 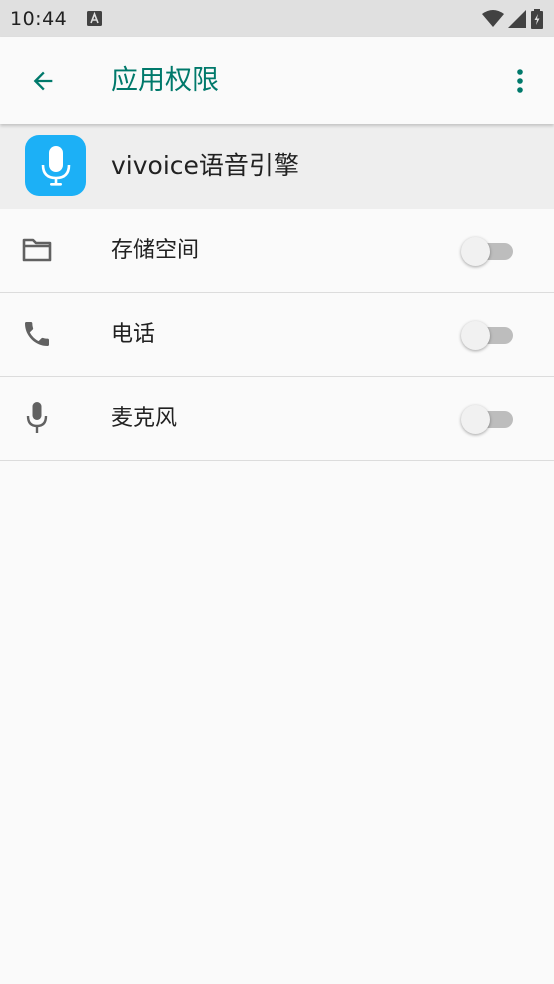 What do you see at coordinates (165, 80) in the screenshot?
I see `page-title: 应用权限` at bounding box center [165, 80].